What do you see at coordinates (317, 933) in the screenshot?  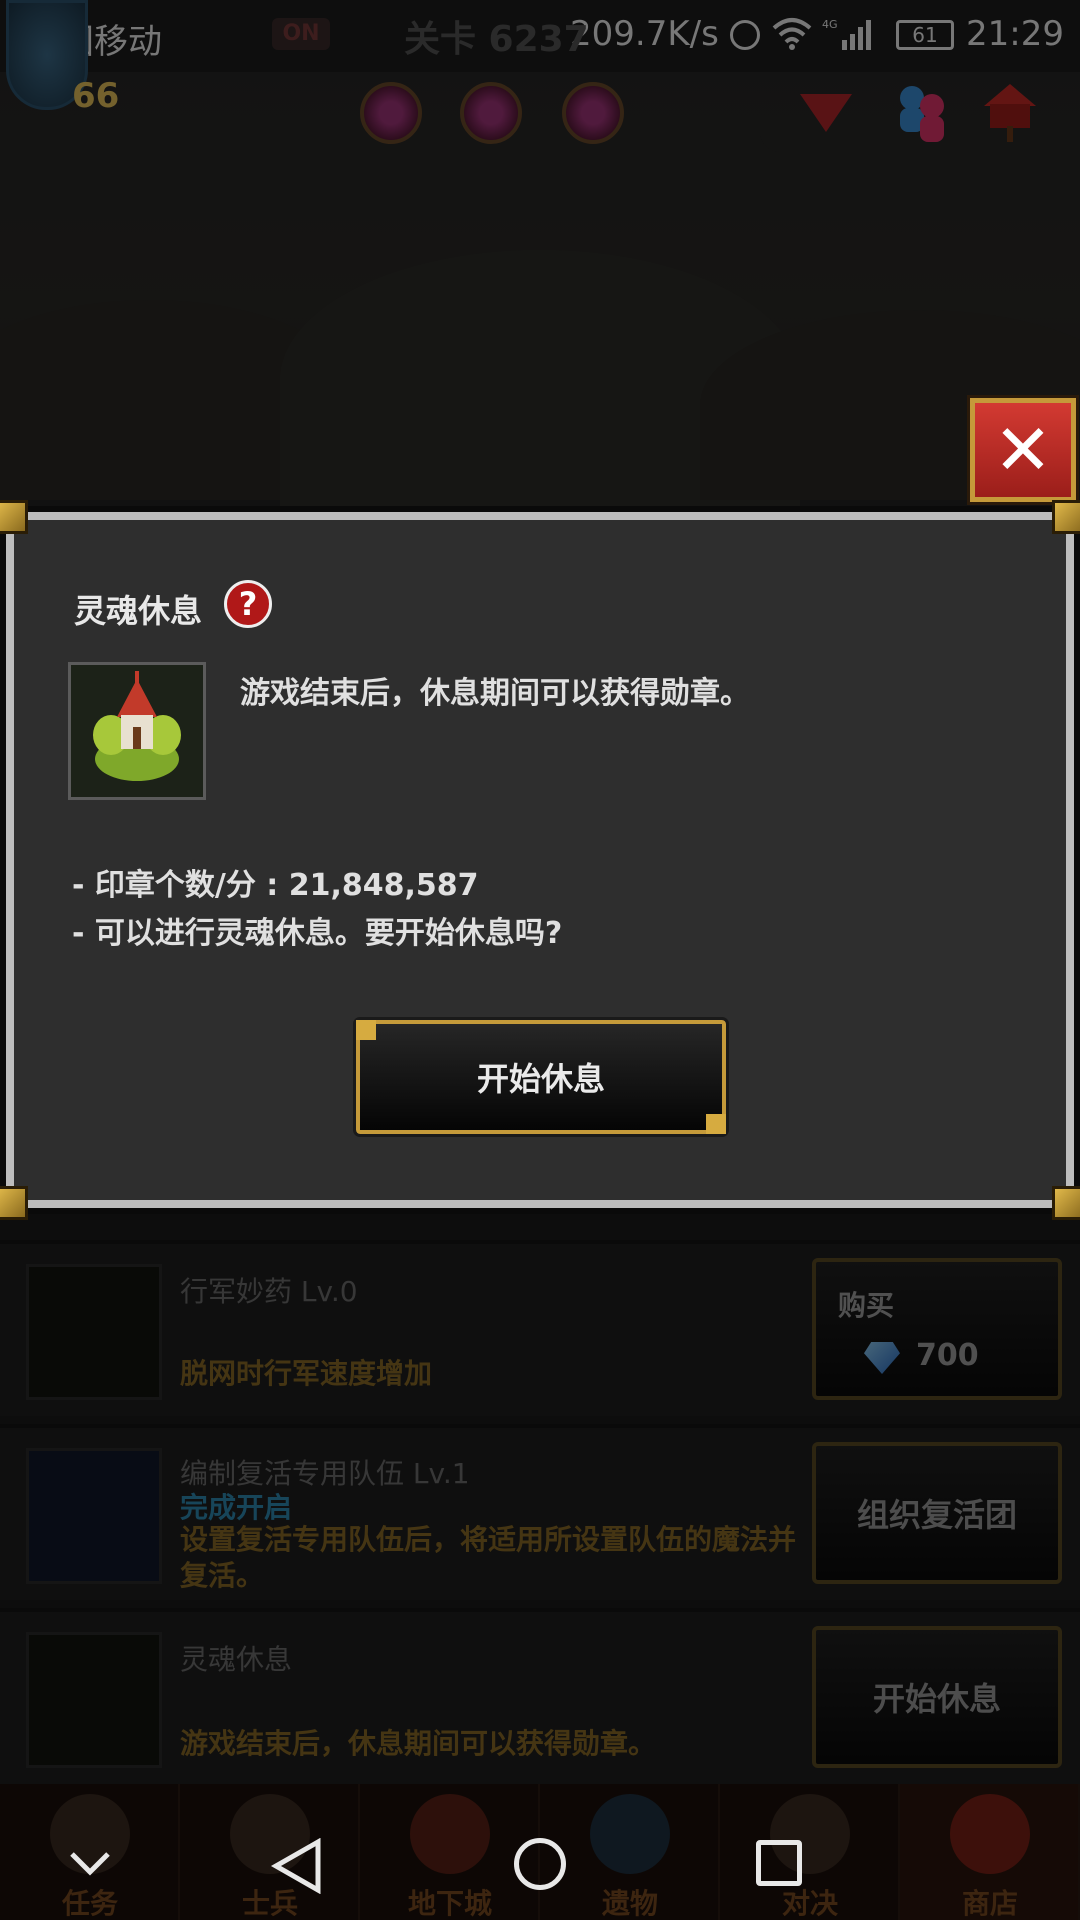 I see `rest-prompt: - 可以进行灵魂休息。要开始休息吗?` at bounding box center [317, 933].